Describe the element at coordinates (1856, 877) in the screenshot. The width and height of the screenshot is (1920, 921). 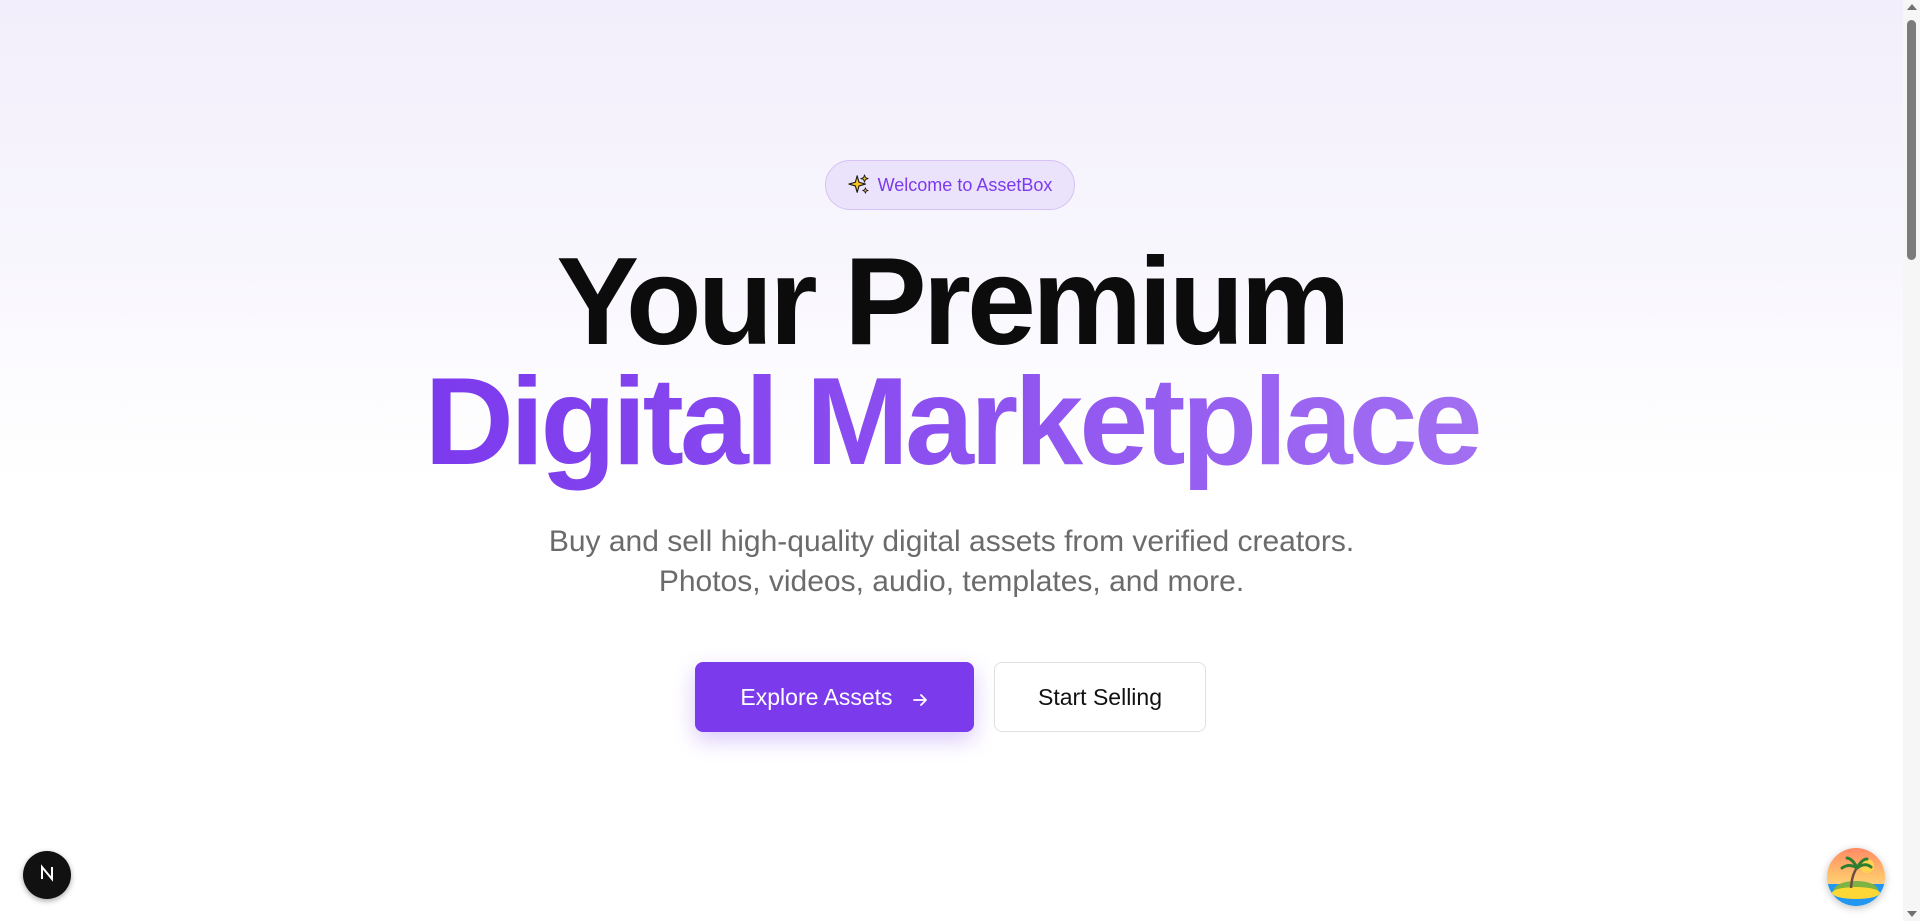
I see `island-avatar-icon` at that location.